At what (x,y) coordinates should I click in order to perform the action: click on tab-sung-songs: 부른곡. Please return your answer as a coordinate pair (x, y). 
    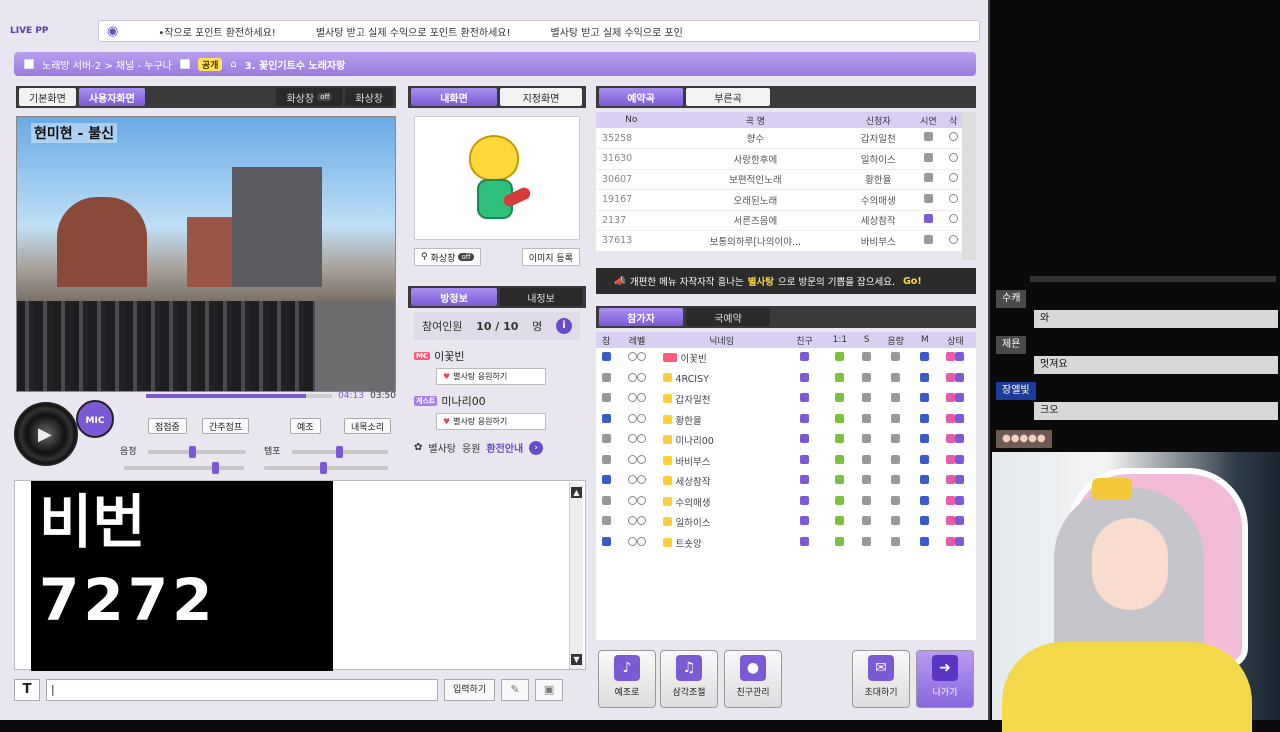
    Looking at the image, I should click on (728, 97).